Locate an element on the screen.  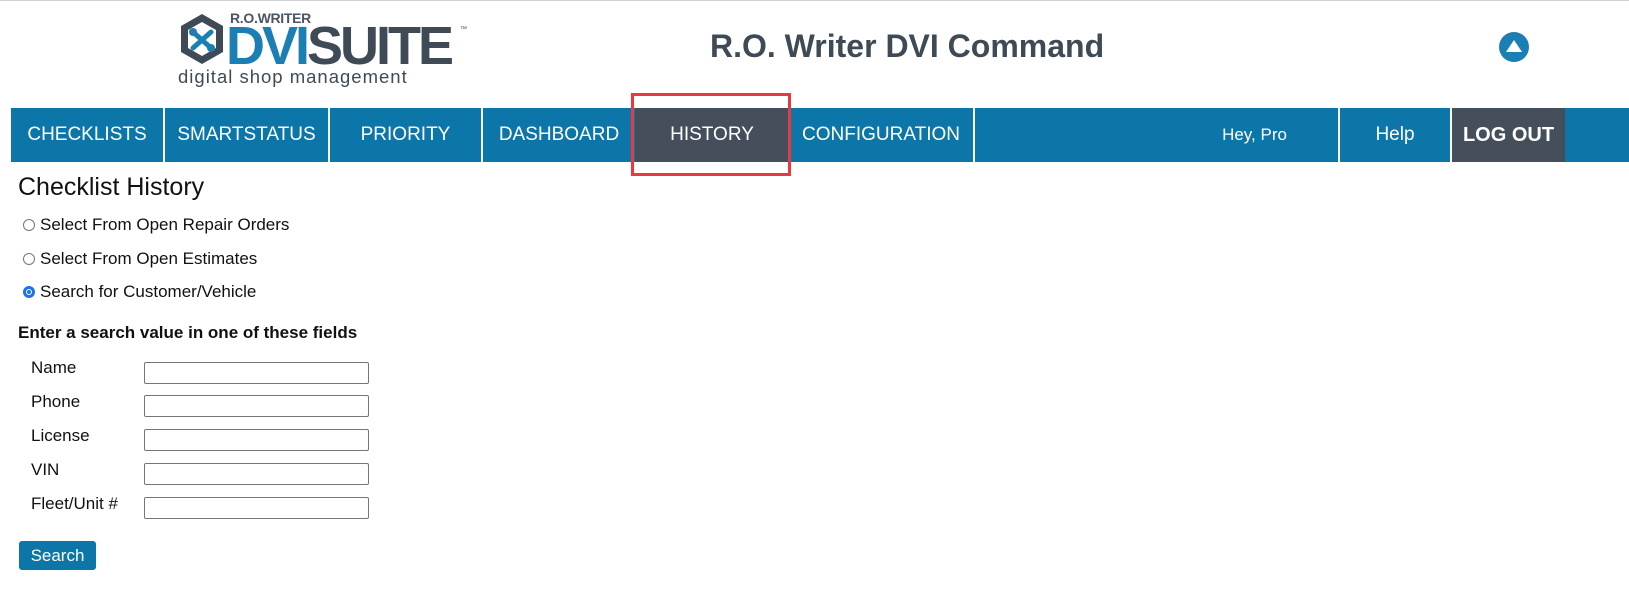
app-title: R.O. Writer DVI Command is located at coordinates (907, 46).